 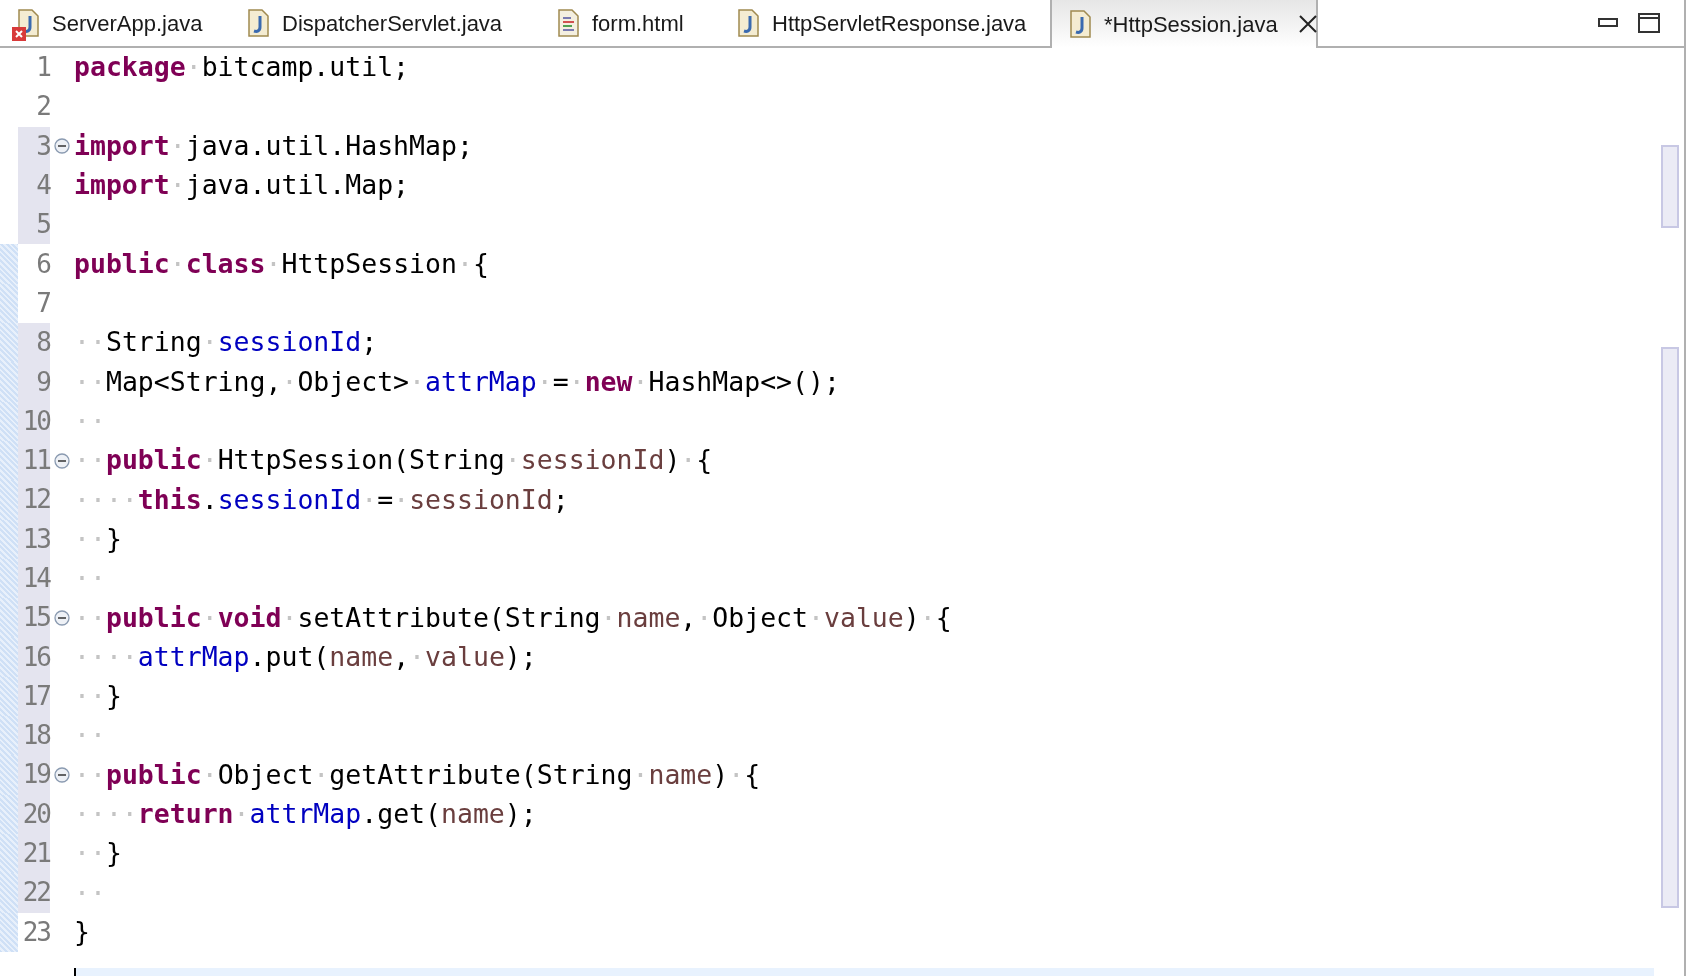 I want to click on close-icon, so click(x=1307, y=24).